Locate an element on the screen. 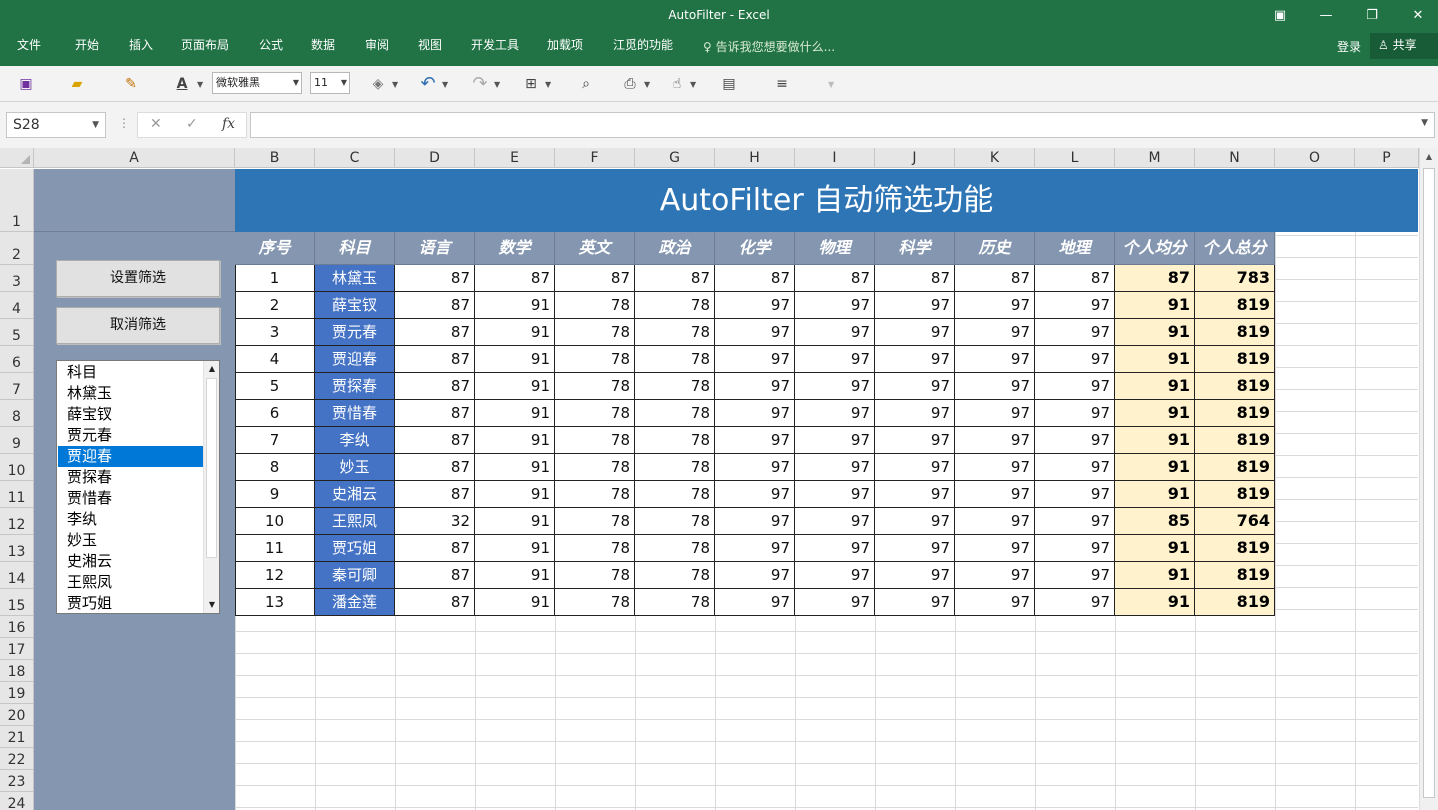 The height and width of the screenshot is (810, 1438). listbox-item: 贾迎春 is located at coordinates (130, 456).